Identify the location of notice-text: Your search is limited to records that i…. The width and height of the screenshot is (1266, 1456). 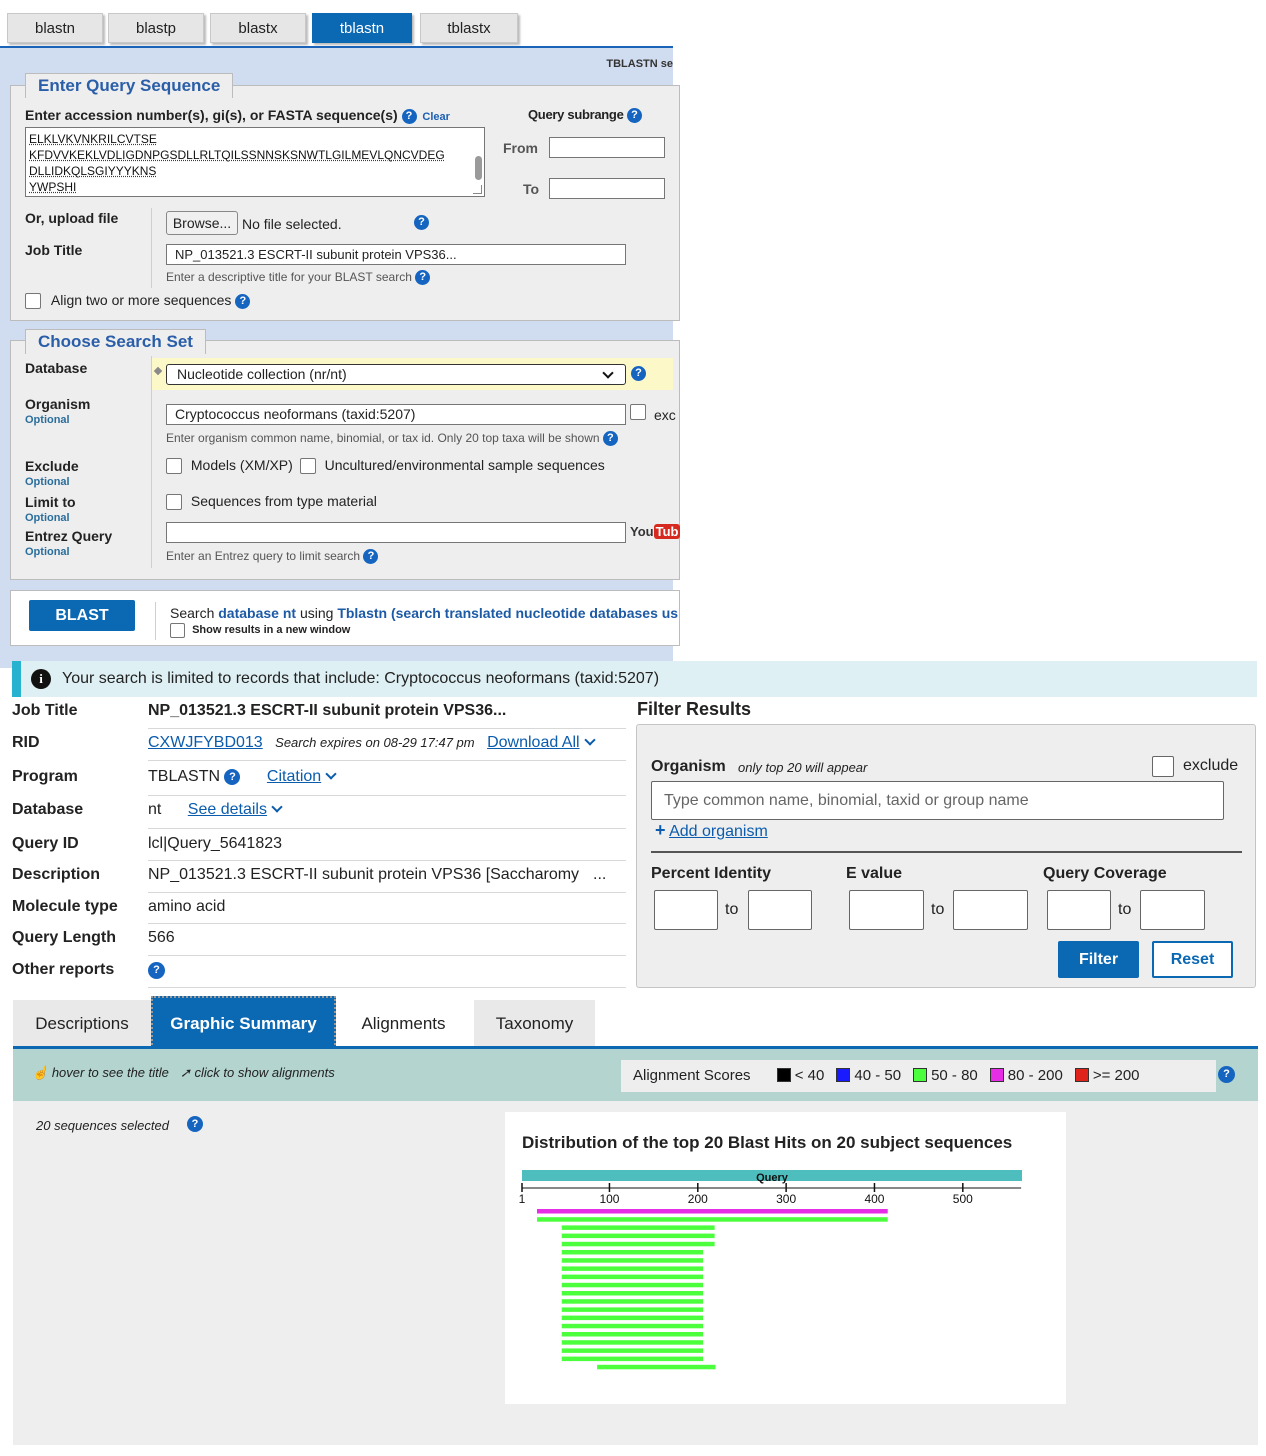
(361, 678).